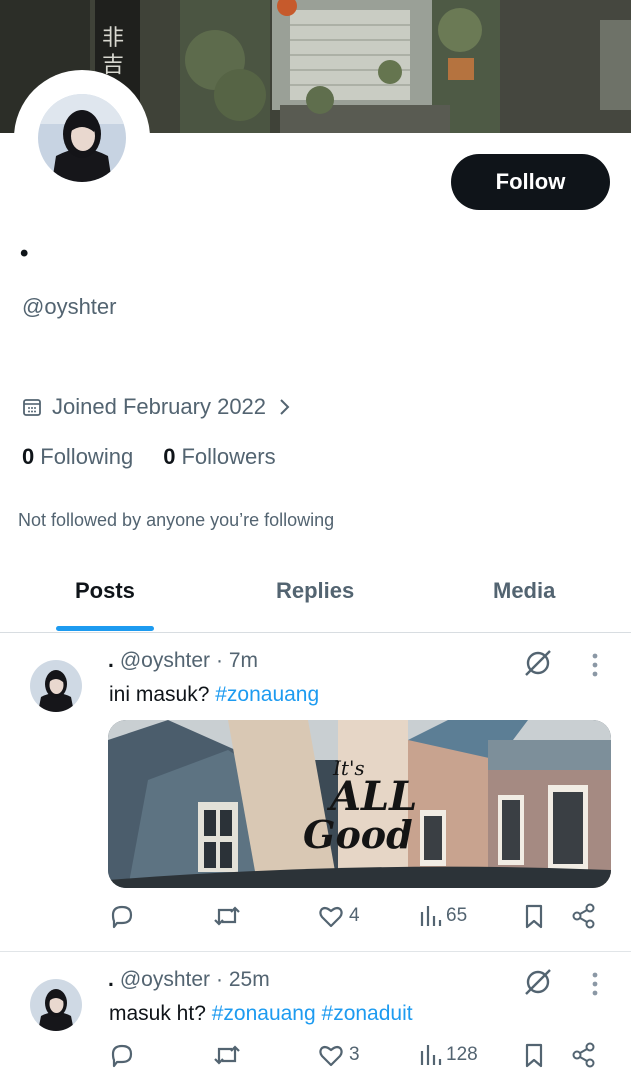  What do you see at coordinates (24, 253) in the screenshot?
I see `display-name: •` at bounding box center [24, 253].